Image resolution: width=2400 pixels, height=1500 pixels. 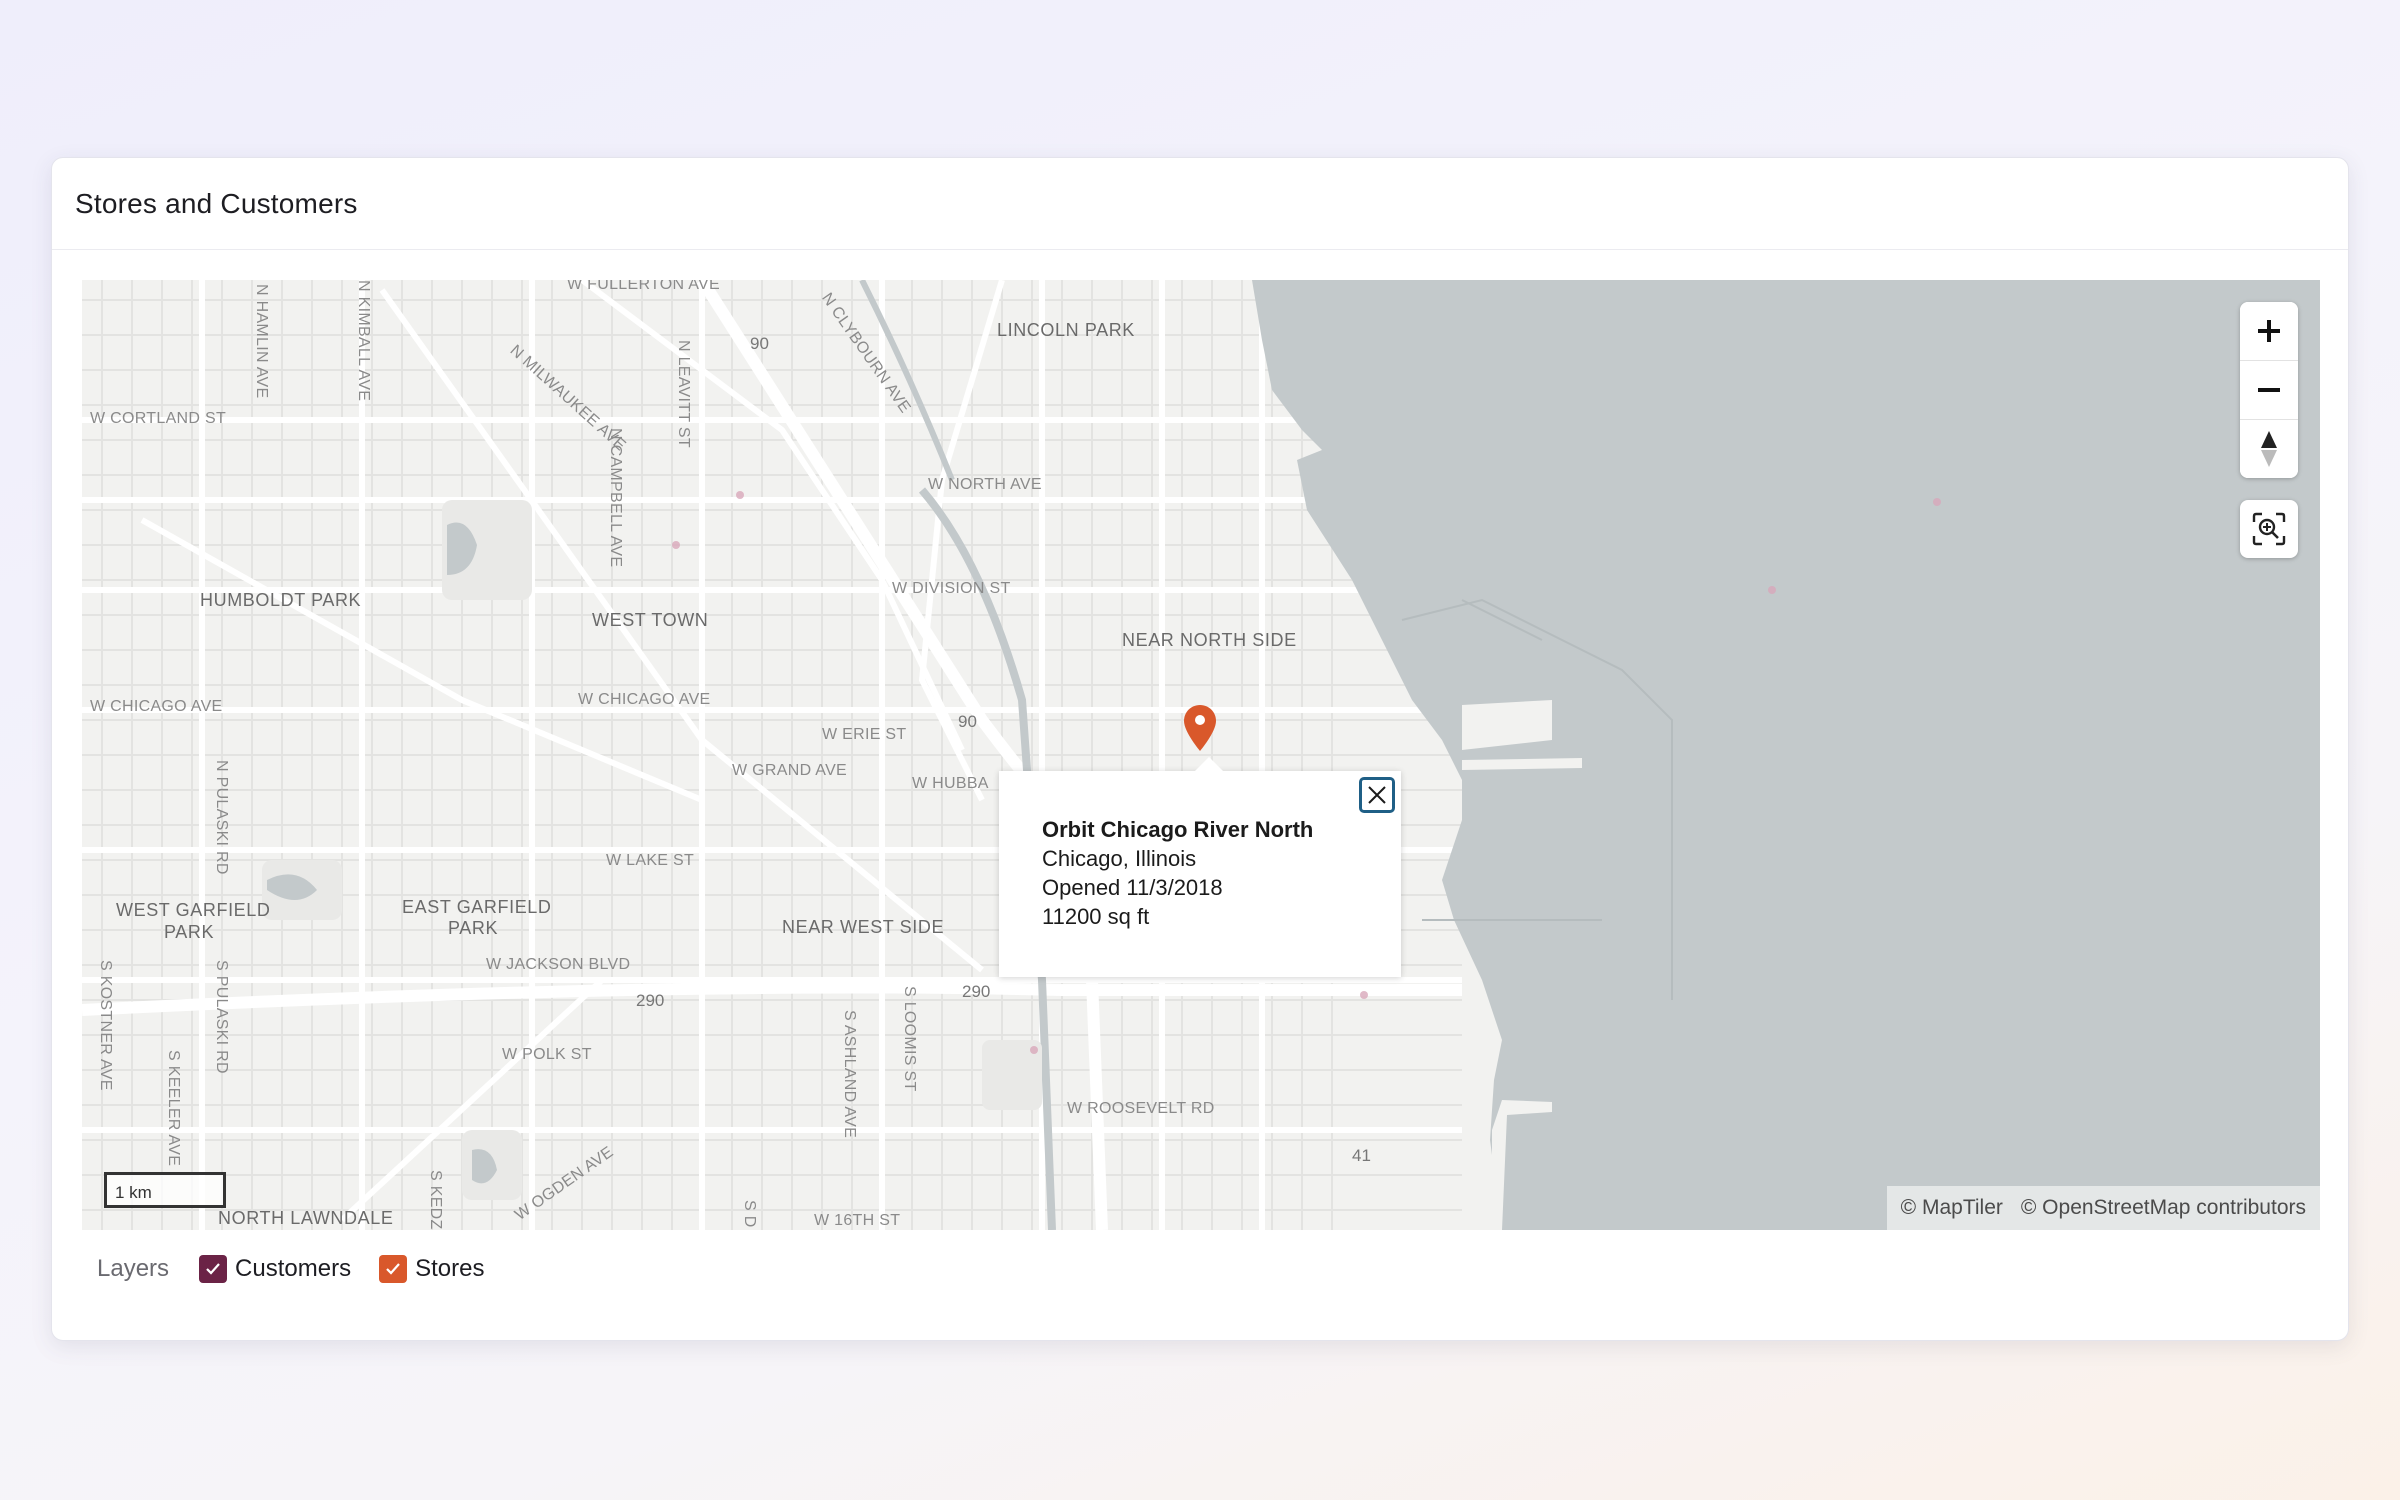 I want to click on layer-toggle-customers: Customers, so click(x=275, y=1269).